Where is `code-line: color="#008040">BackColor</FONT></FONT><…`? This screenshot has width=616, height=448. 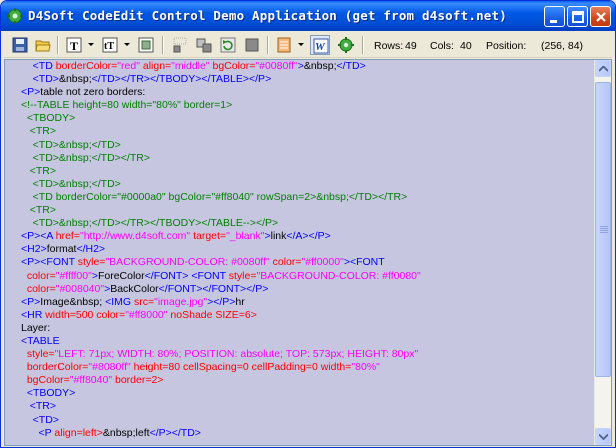
code-line: color="#008040">BackColor</FONT></FONT><… is located at coordinates (308, 289).